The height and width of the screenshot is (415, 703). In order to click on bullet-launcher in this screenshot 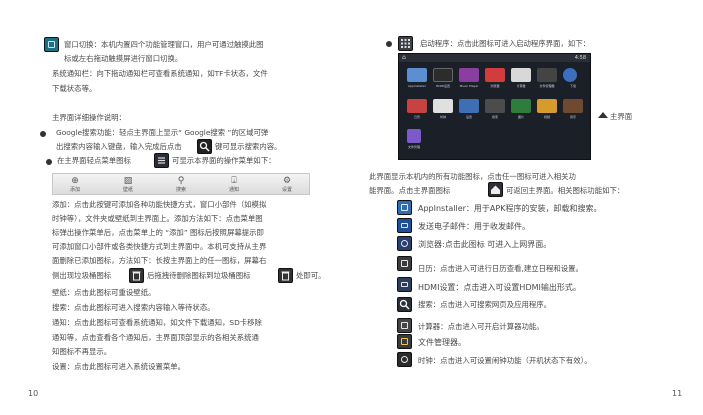, I will do `click(389, 44)`.